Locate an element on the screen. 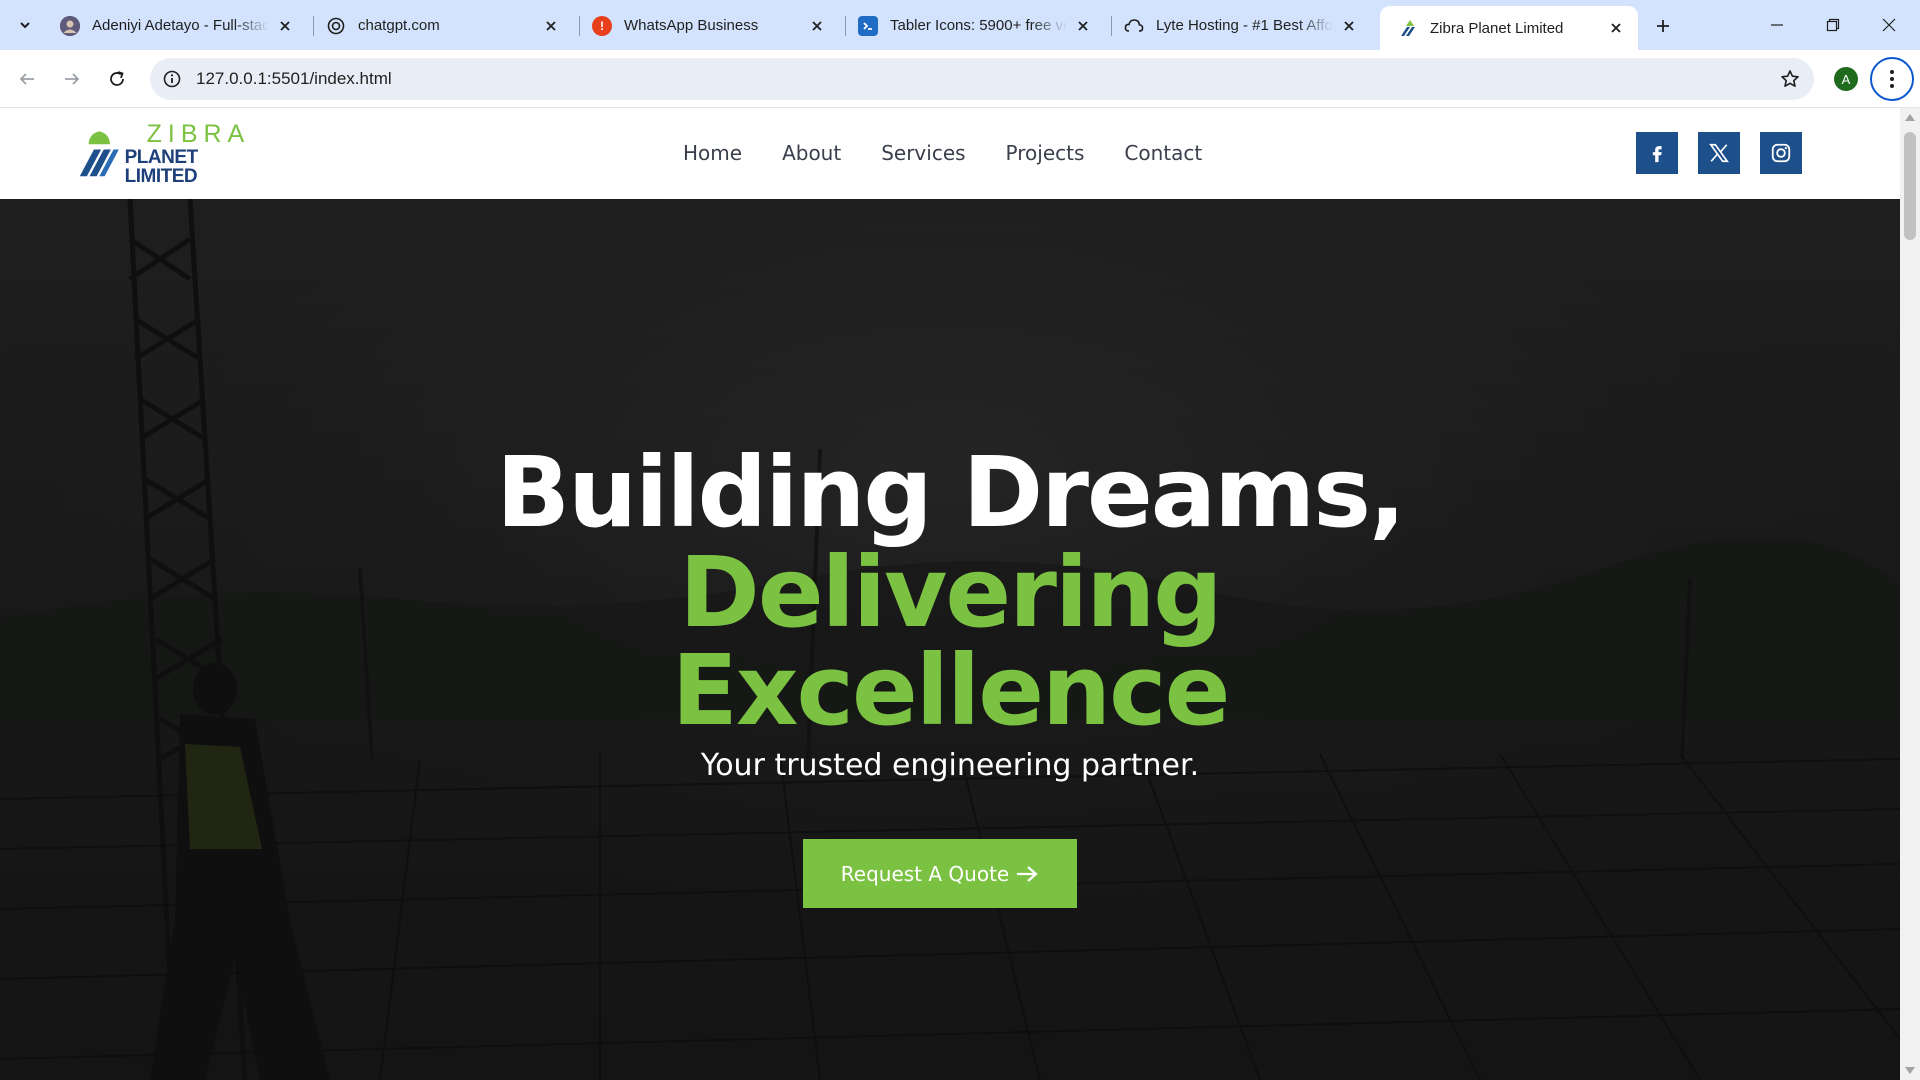 The width and height of the screenshot is (1920, 1080). tab-title: WhatsApp Business is located at coordinates (691, 25).